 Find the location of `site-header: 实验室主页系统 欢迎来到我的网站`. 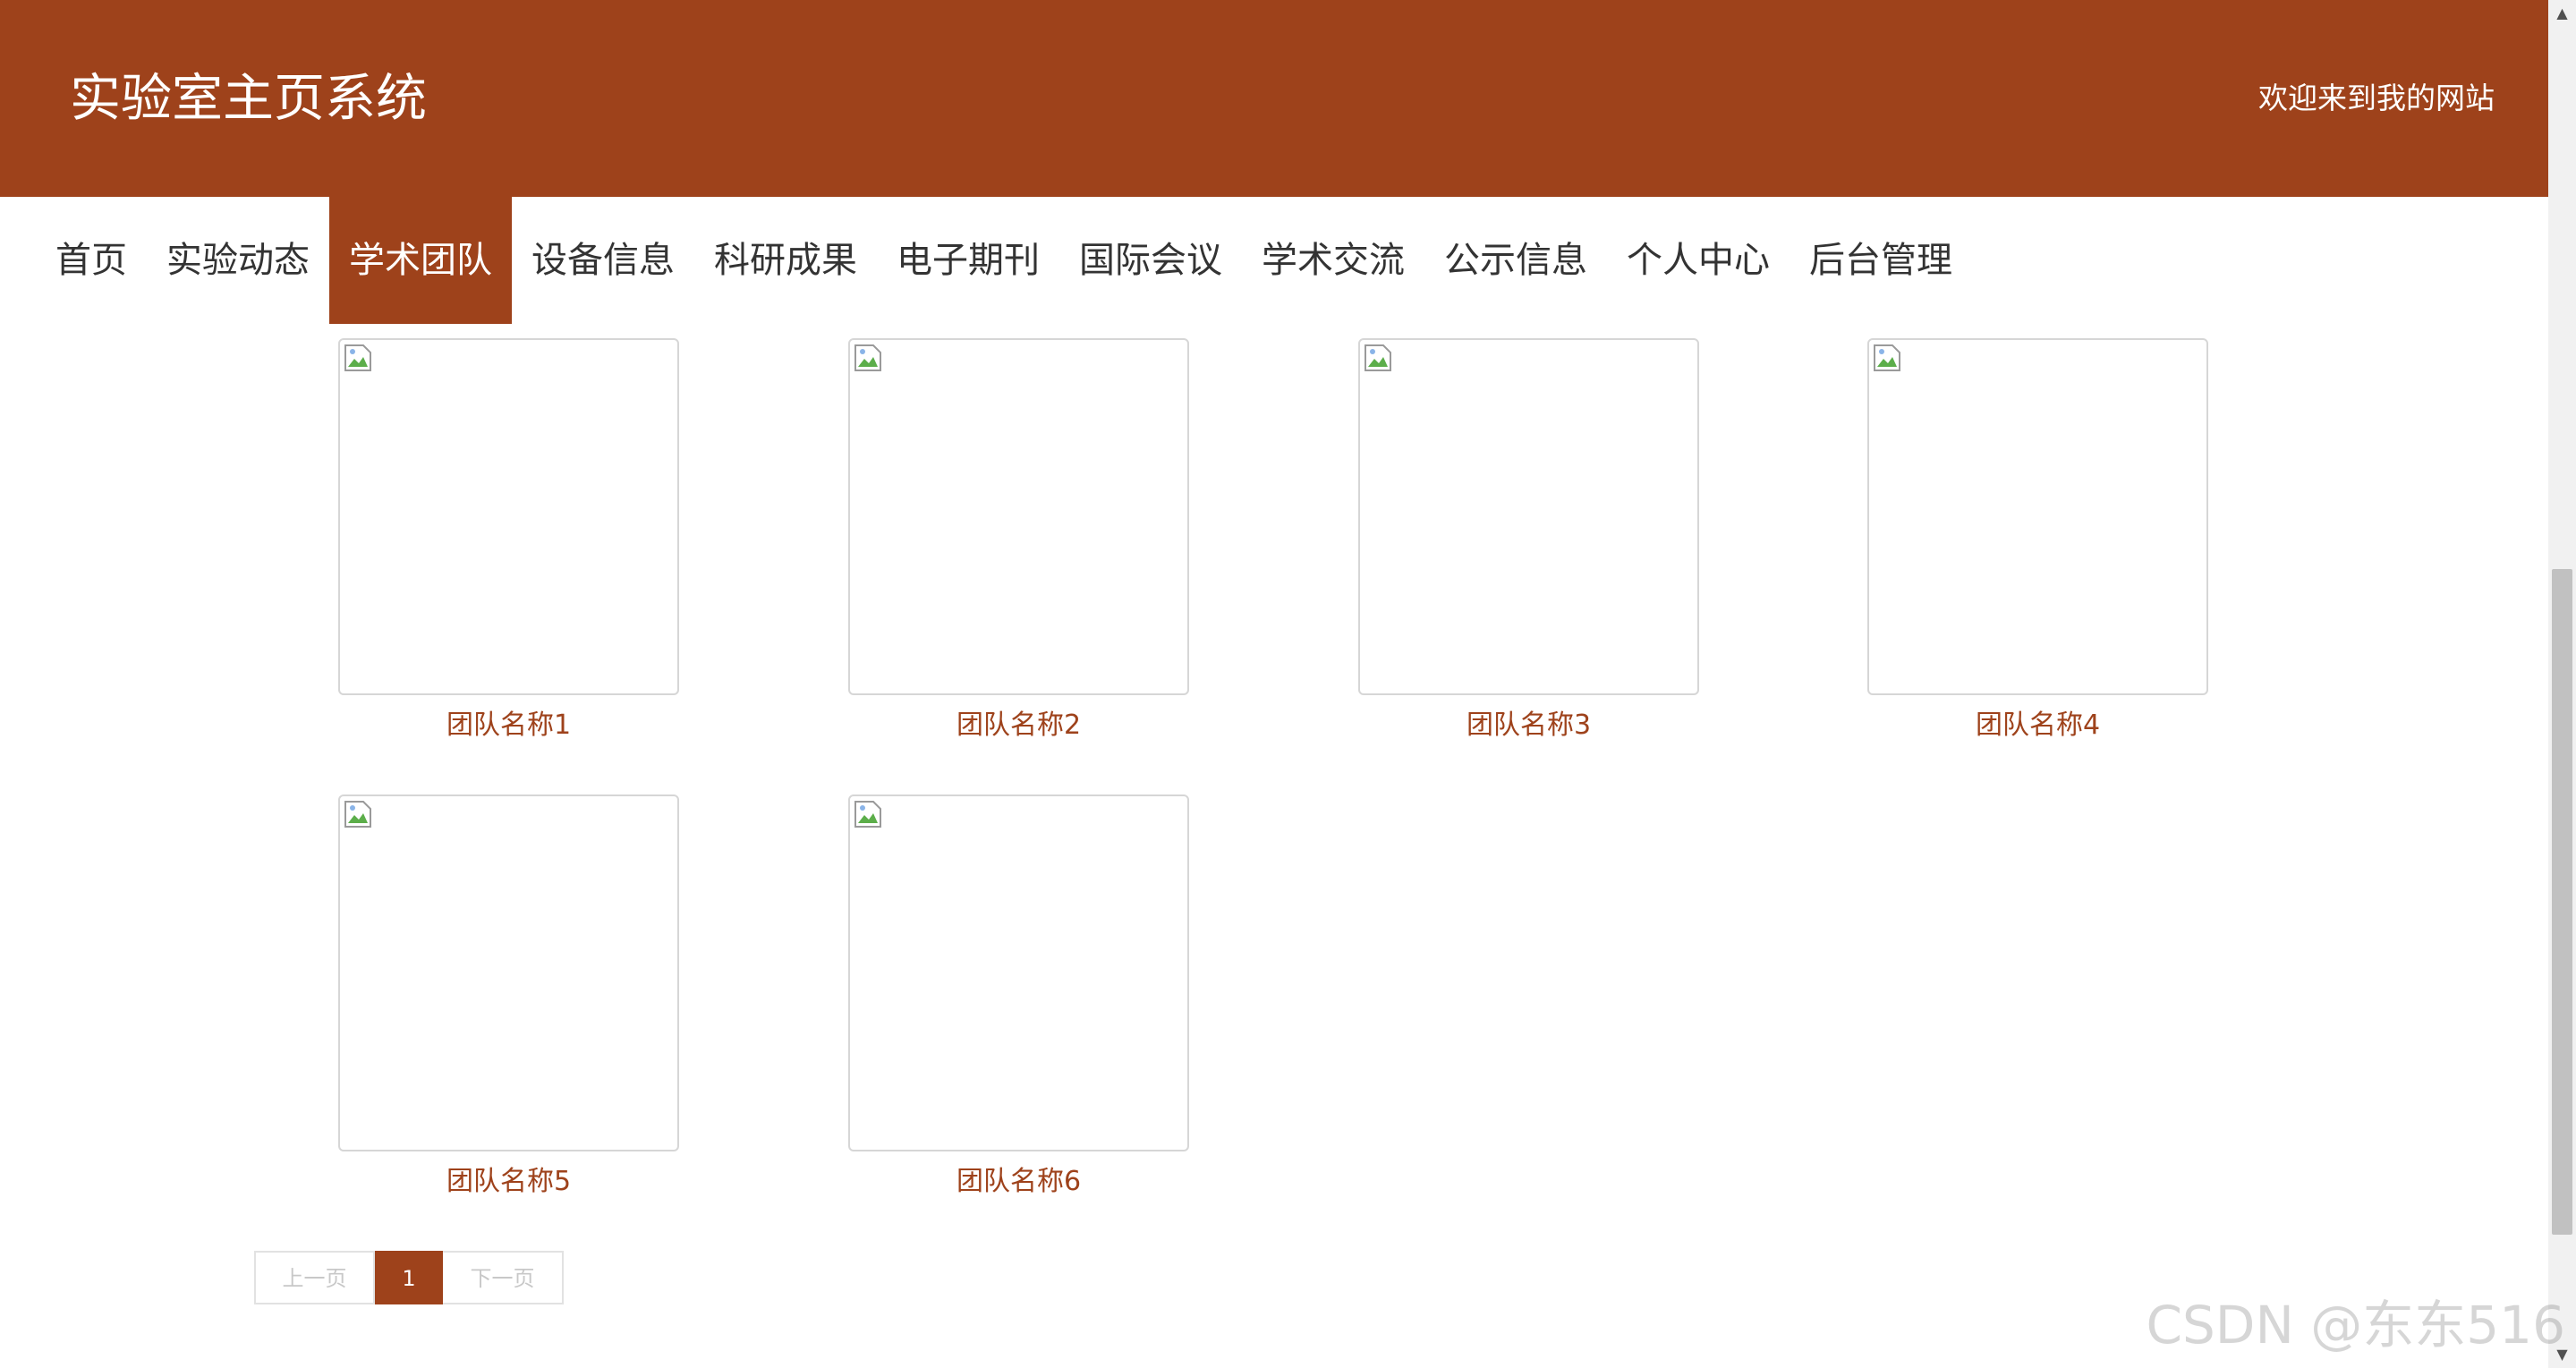

site-header: 实验室主页系统 欢迎来到我的网站 is located at coordinates (1274, 98).